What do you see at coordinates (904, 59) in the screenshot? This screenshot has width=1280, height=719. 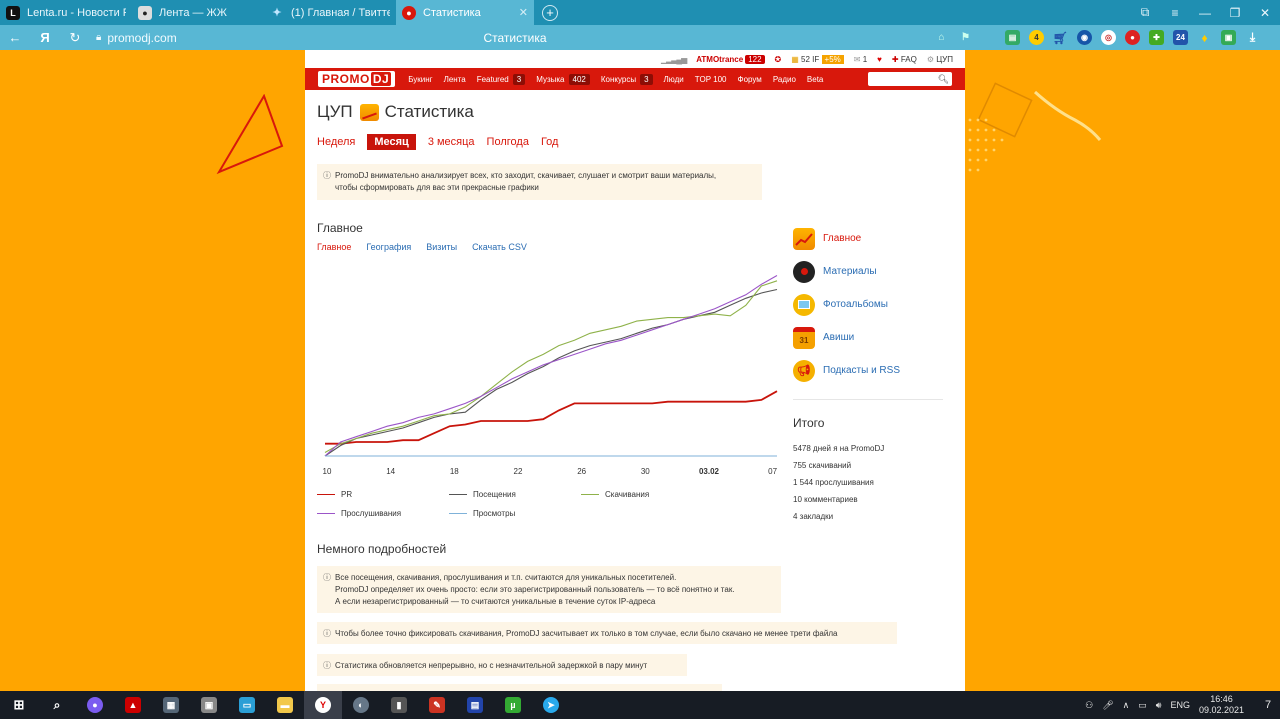 I see `faq-link: ✚ FAQ` at bounding box center [904, 59].